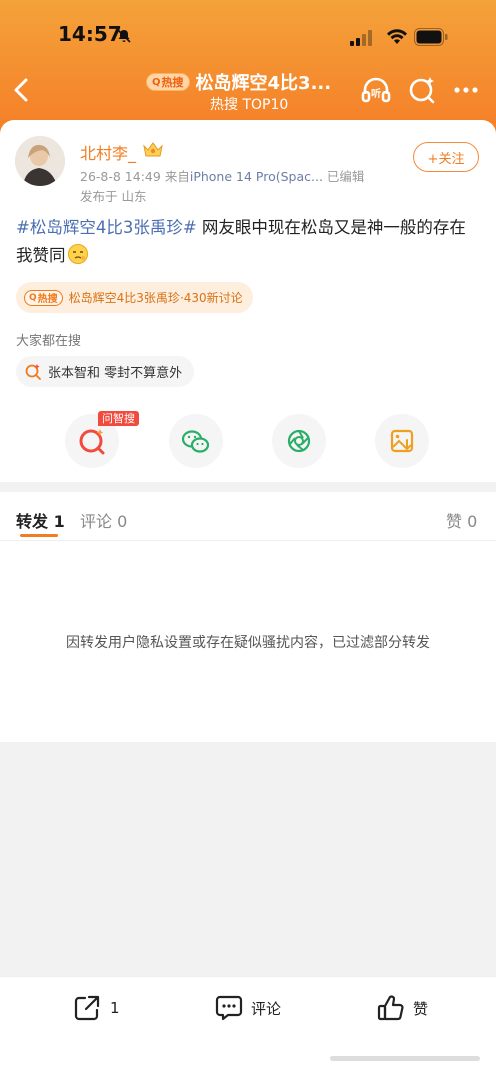 The width and height of the screenshot is (496, 1076). What do you see at coordinates (33, 371) in the screenshot?
I see `search-sparkle-icon` at bounding box center [33, 371].